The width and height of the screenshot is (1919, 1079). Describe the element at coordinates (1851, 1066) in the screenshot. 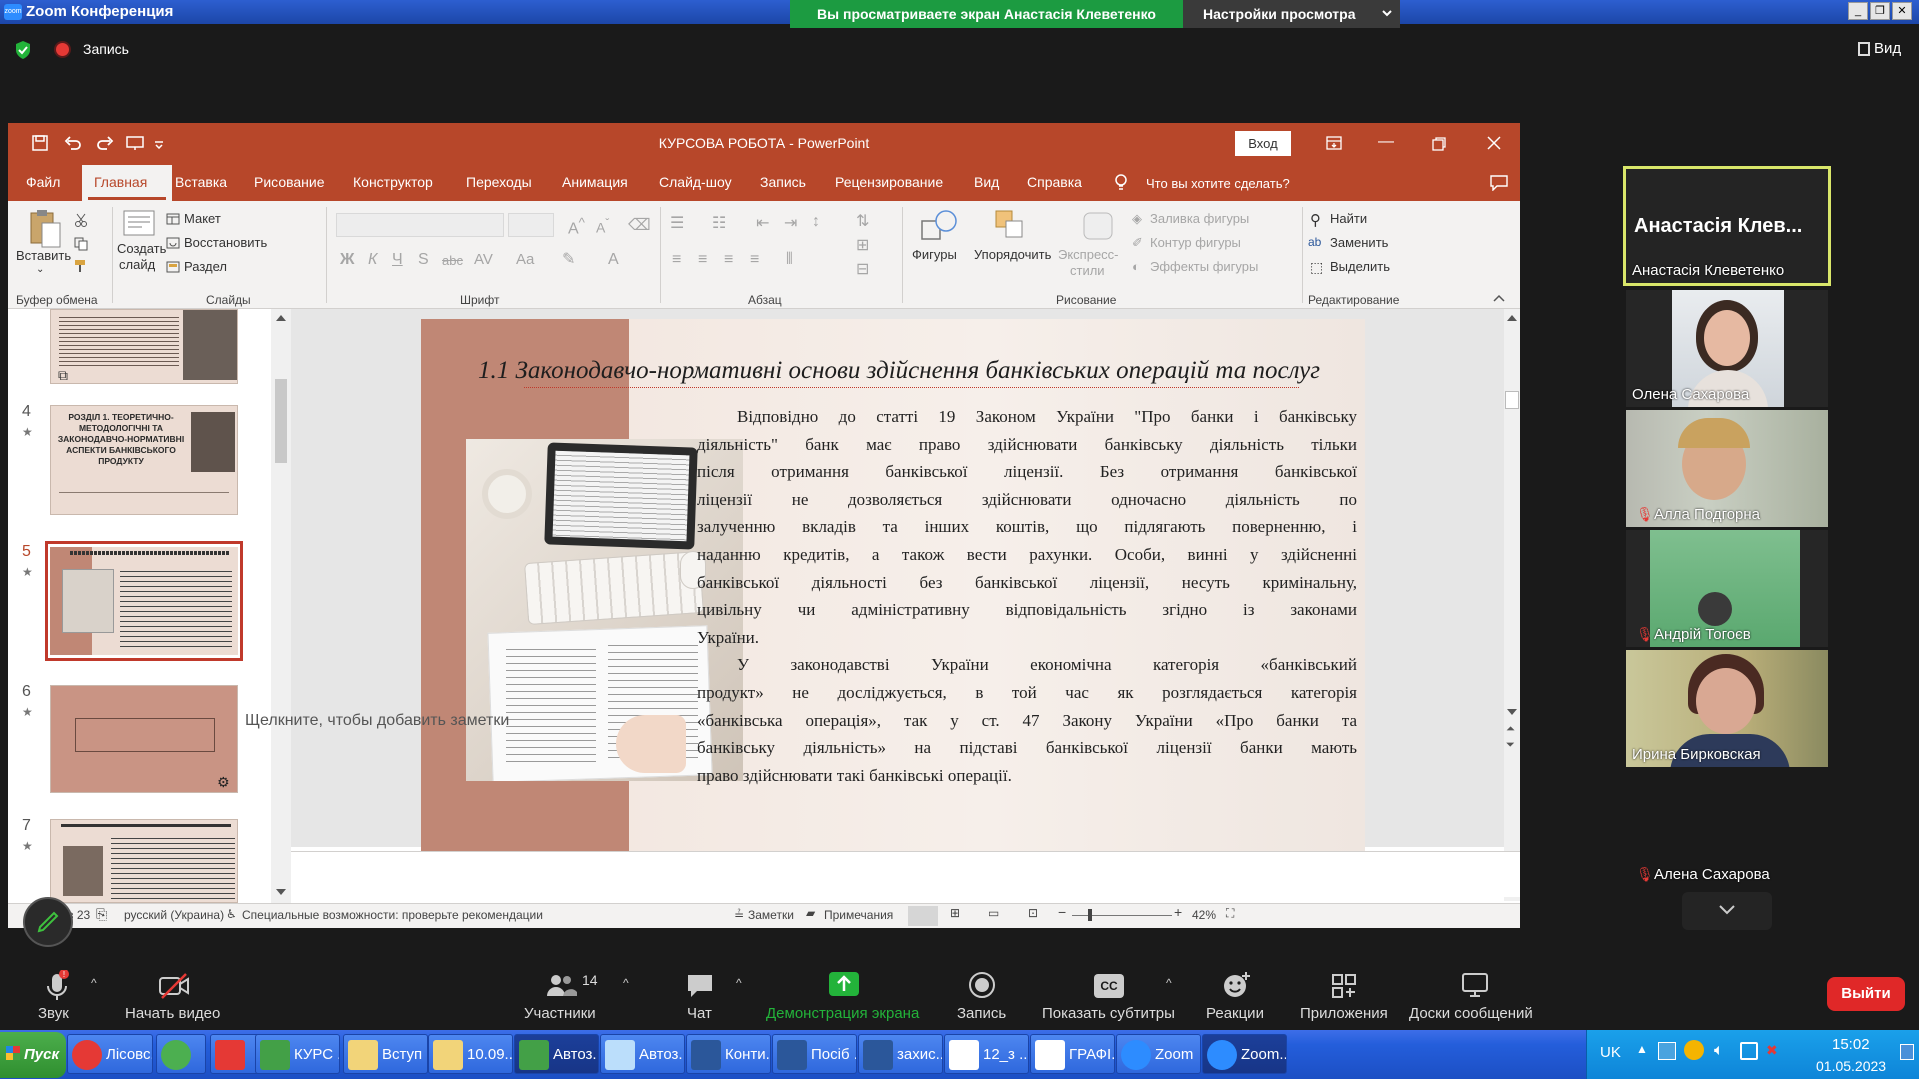

I see `clock-date: 01.05.2023` at that location.